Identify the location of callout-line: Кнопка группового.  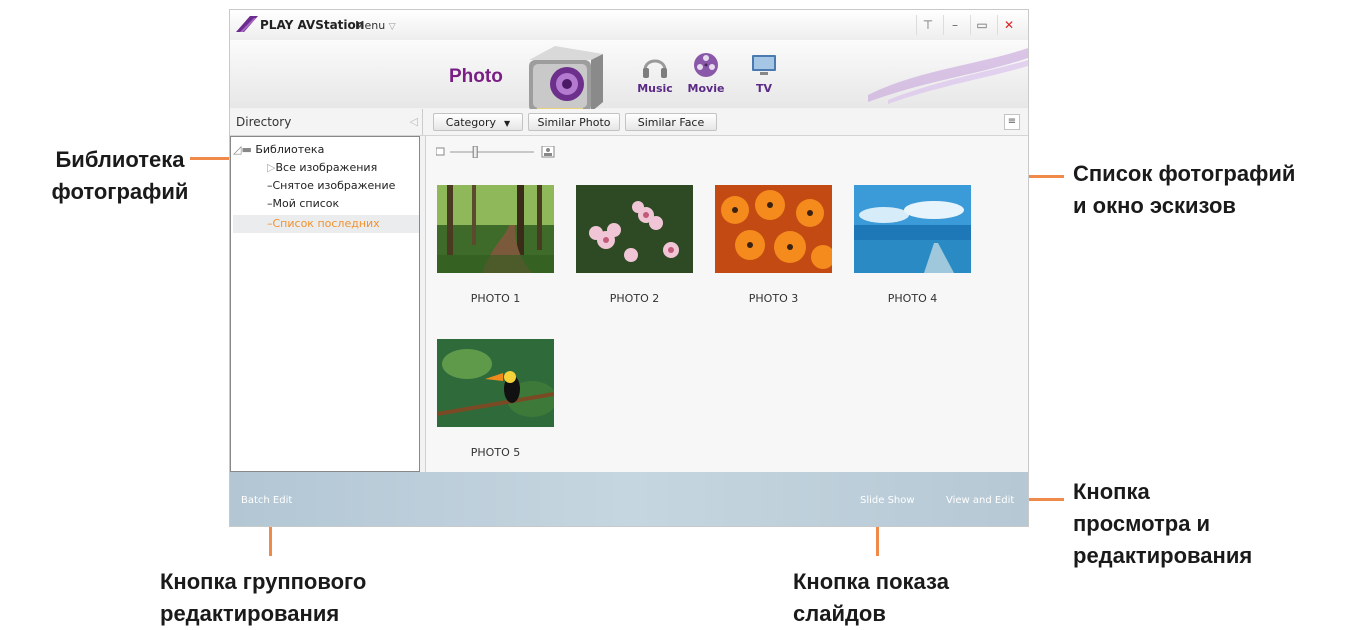
(263, 581).